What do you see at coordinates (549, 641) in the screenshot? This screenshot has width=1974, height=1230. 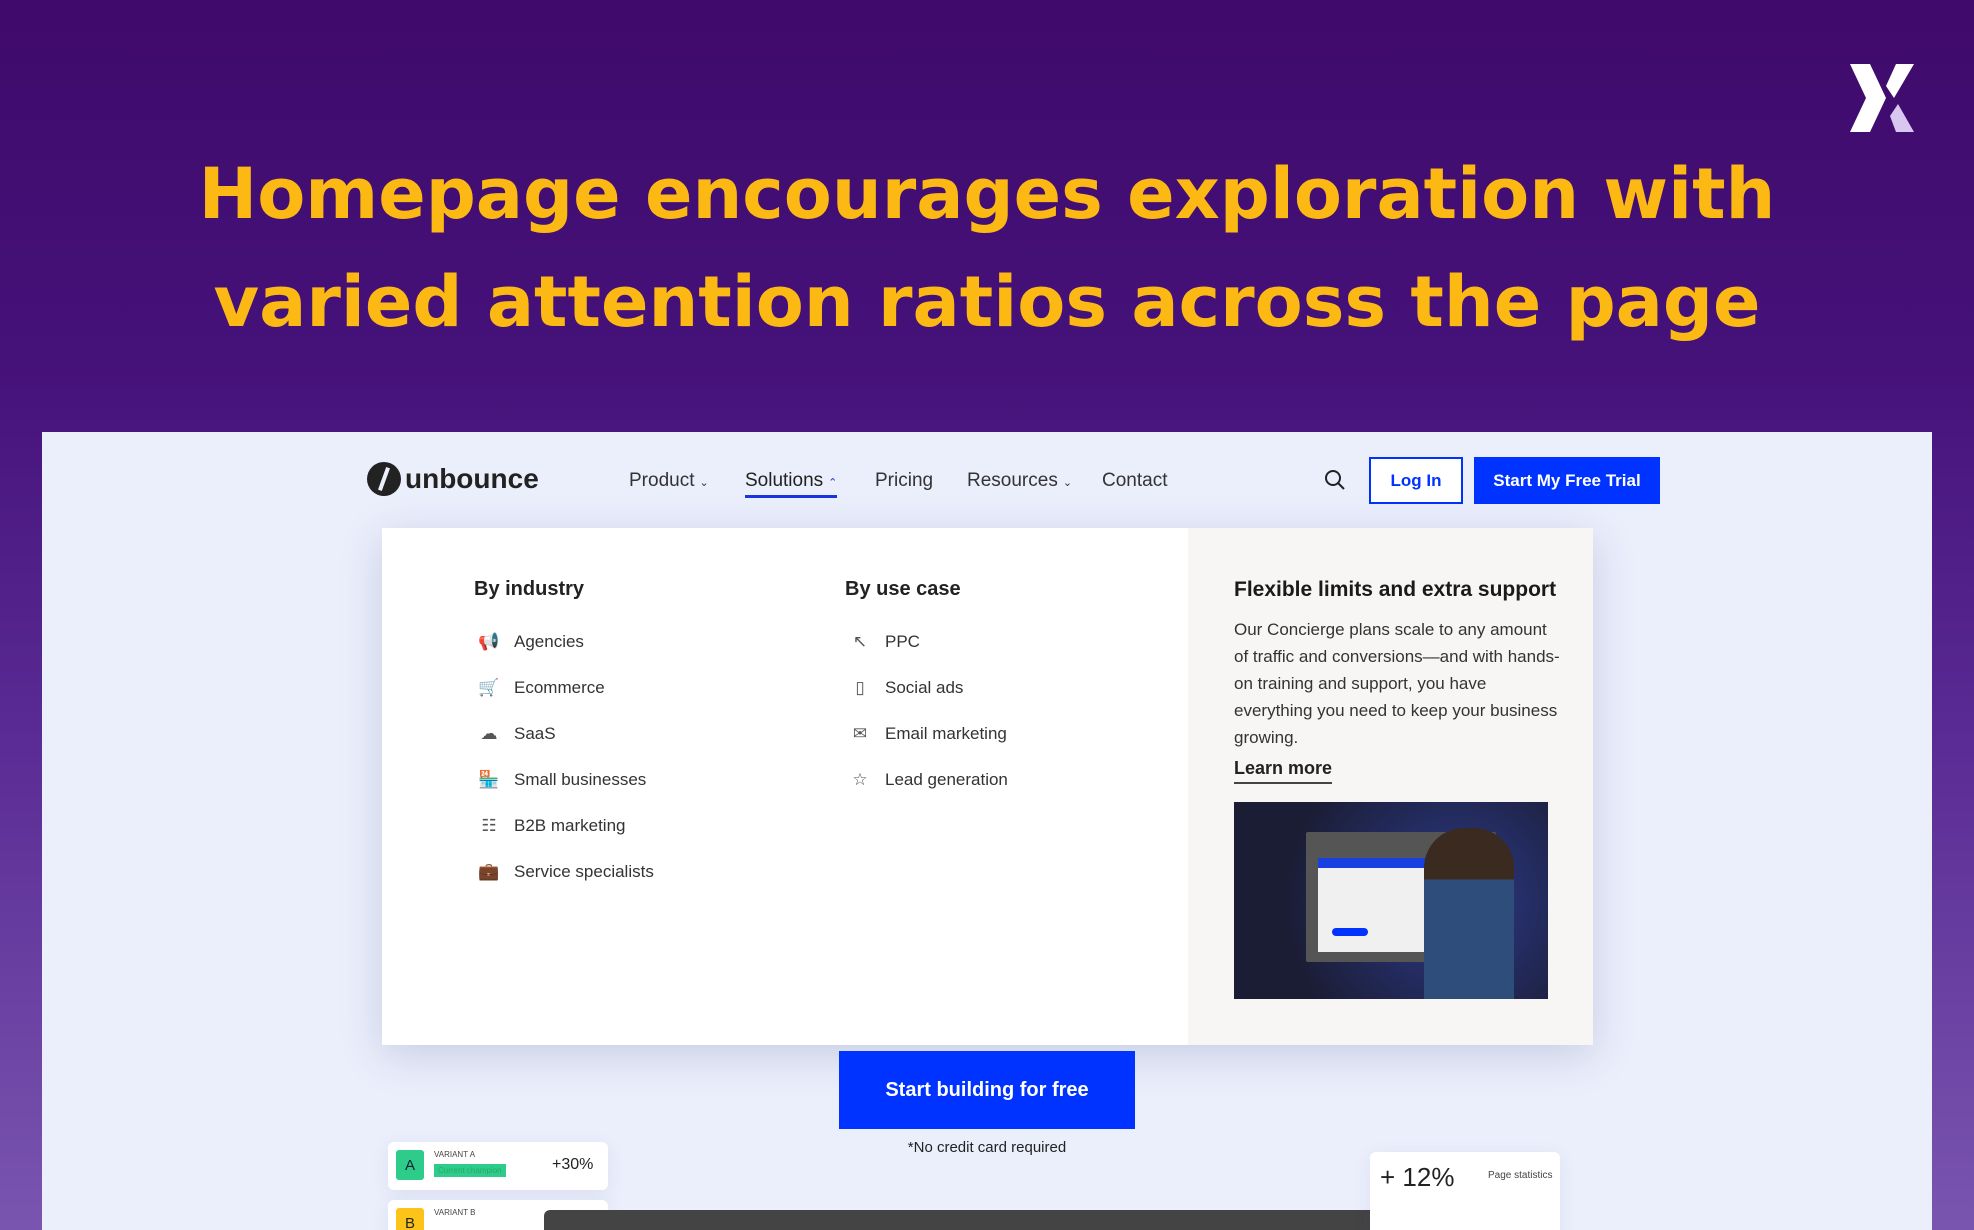 I see `item-label: Agencies` at bounding box center [549, 641].